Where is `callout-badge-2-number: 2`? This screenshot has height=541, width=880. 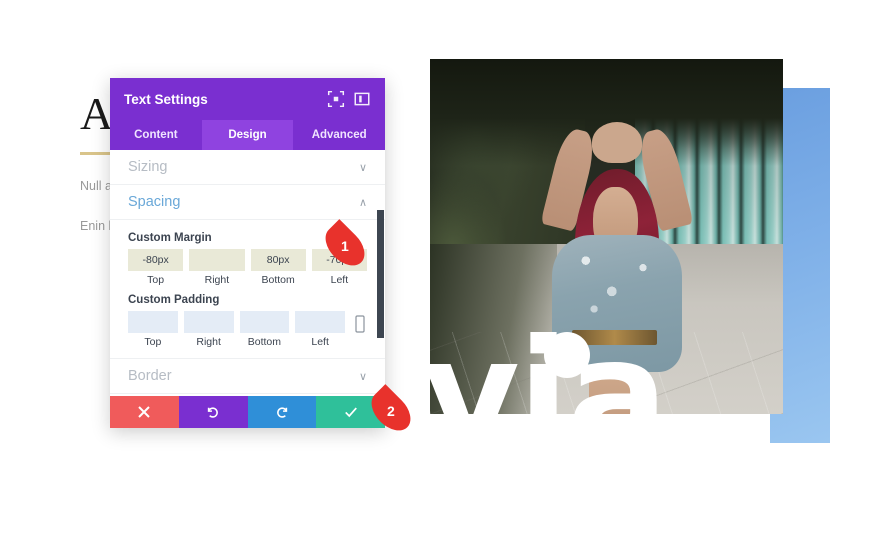 callout-badge-2-number: 2 is located at coordinates (391, 410).